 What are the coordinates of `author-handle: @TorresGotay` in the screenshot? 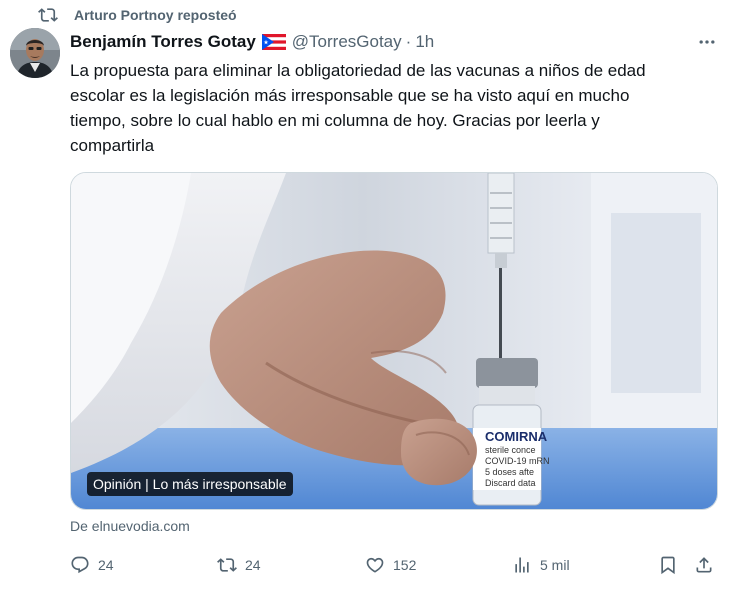 It's located at (347, 42).